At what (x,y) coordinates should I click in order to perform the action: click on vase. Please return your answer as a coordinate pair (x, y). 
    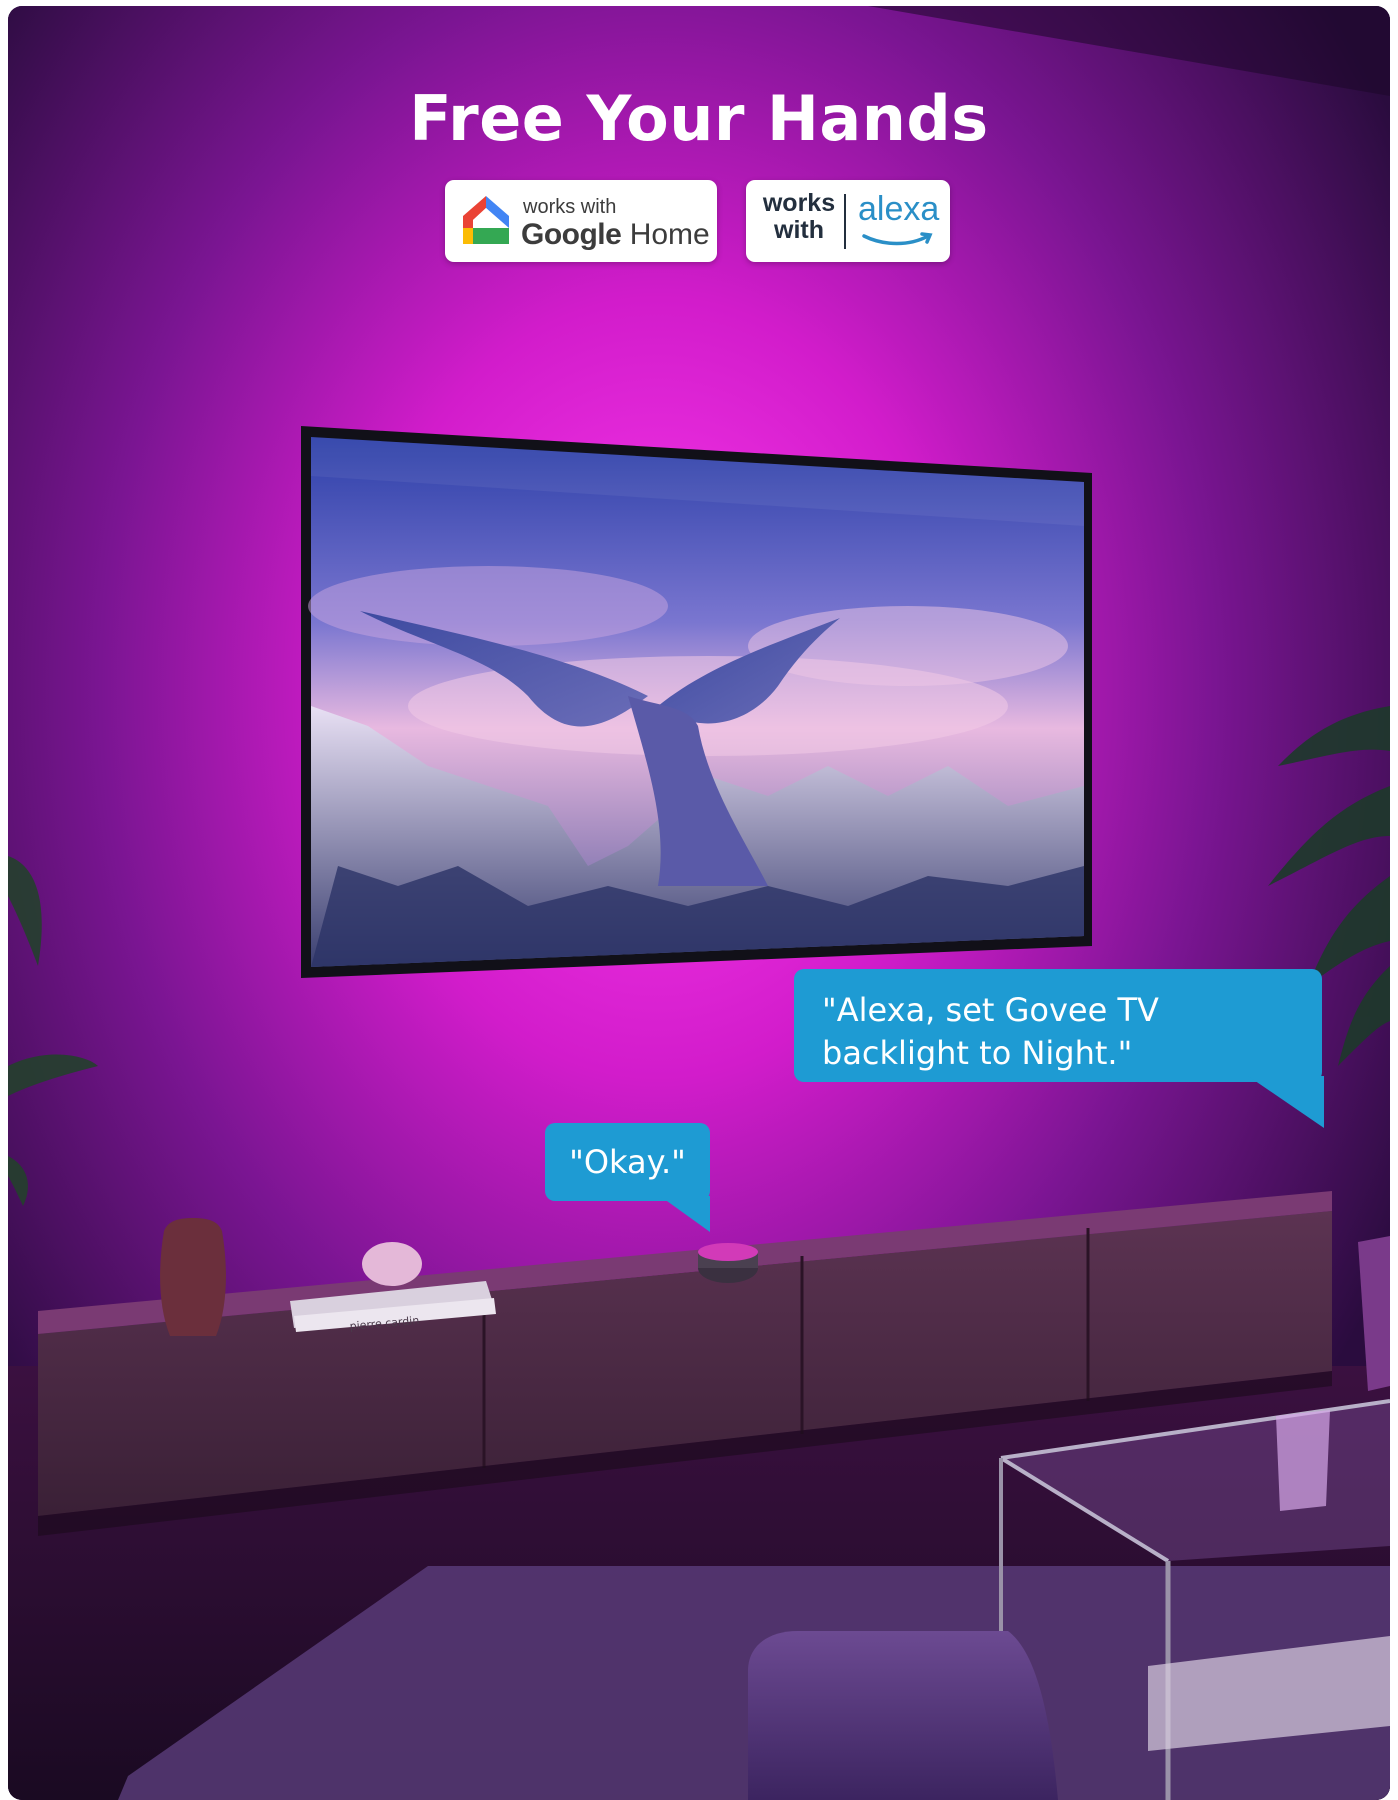
    Looking at the image, I should click on (193, 1277).